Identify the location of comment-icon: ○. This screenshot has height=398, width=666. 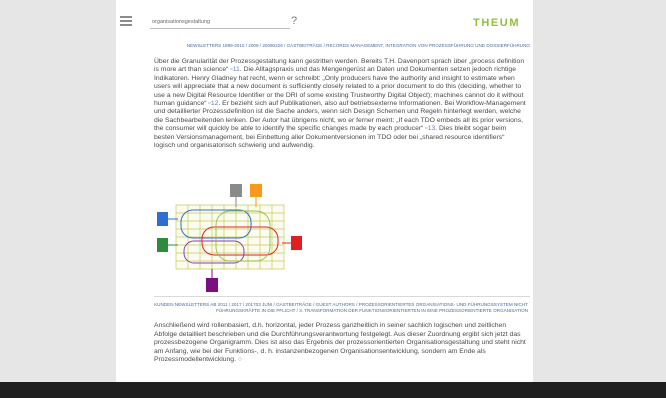
(240, 359).